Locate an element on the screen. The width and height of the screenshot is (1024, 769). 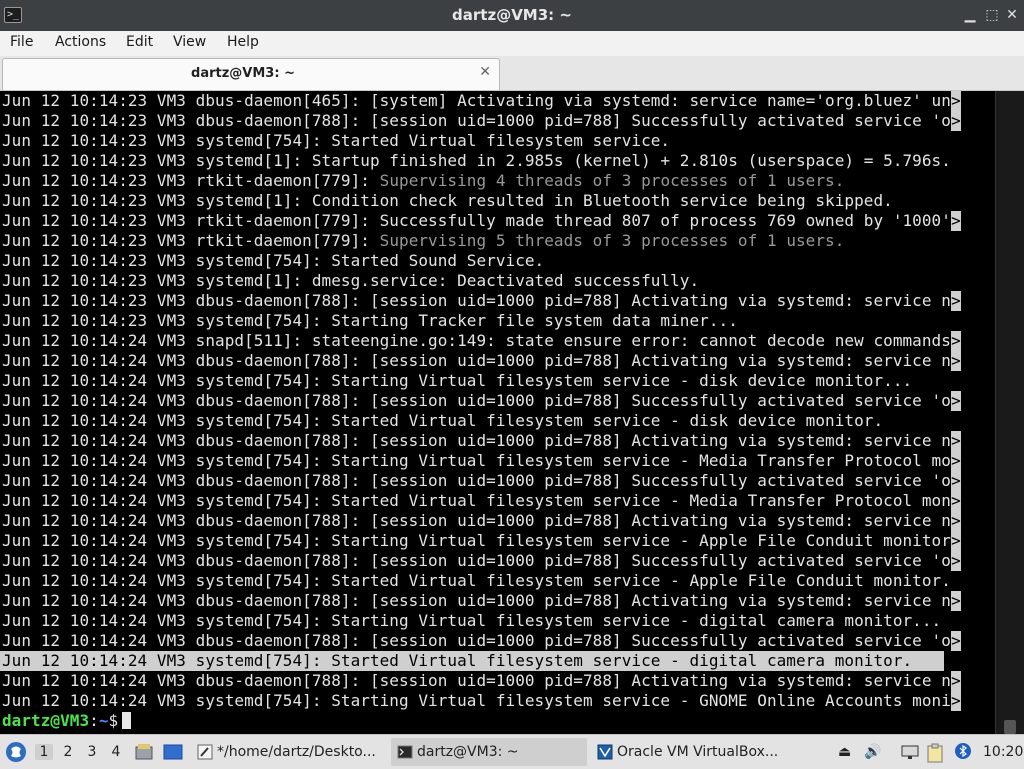
network-icon is located at coordinates (910, 752).